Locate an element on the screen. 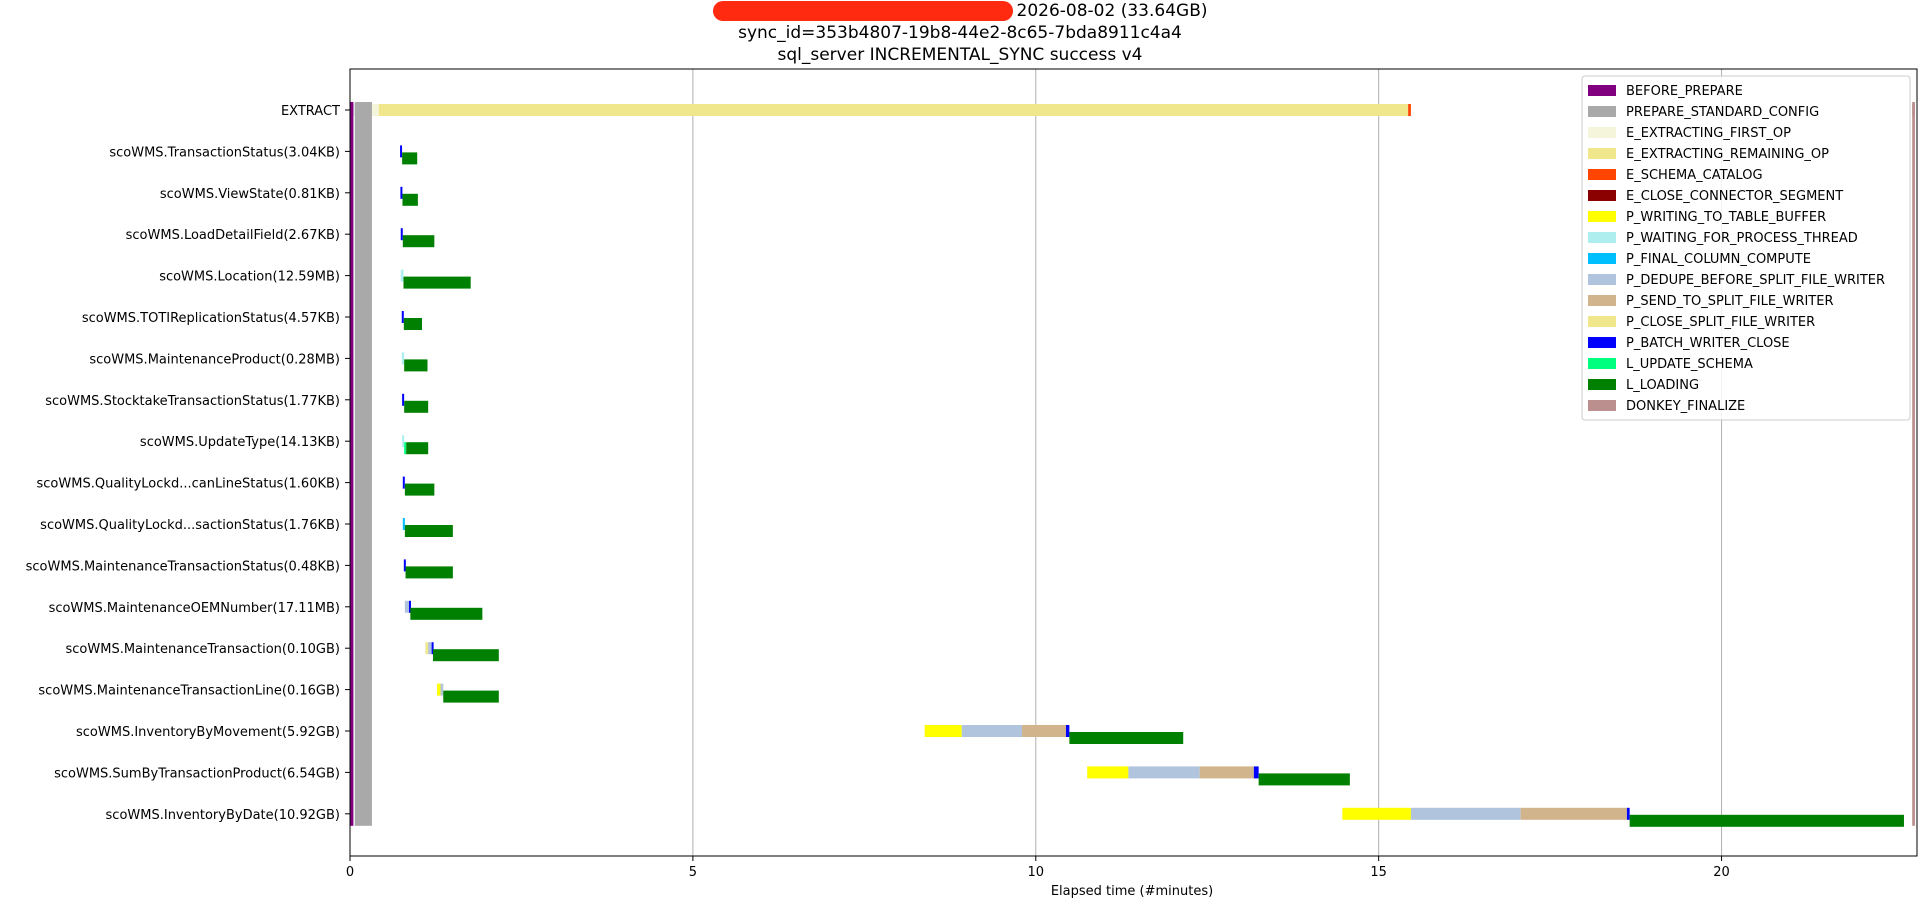 The image size is (1920, 902). y-tick-label: scoWMS.TOTIReplicationStatus(4.57KB) is located at coordinates (211, 318).